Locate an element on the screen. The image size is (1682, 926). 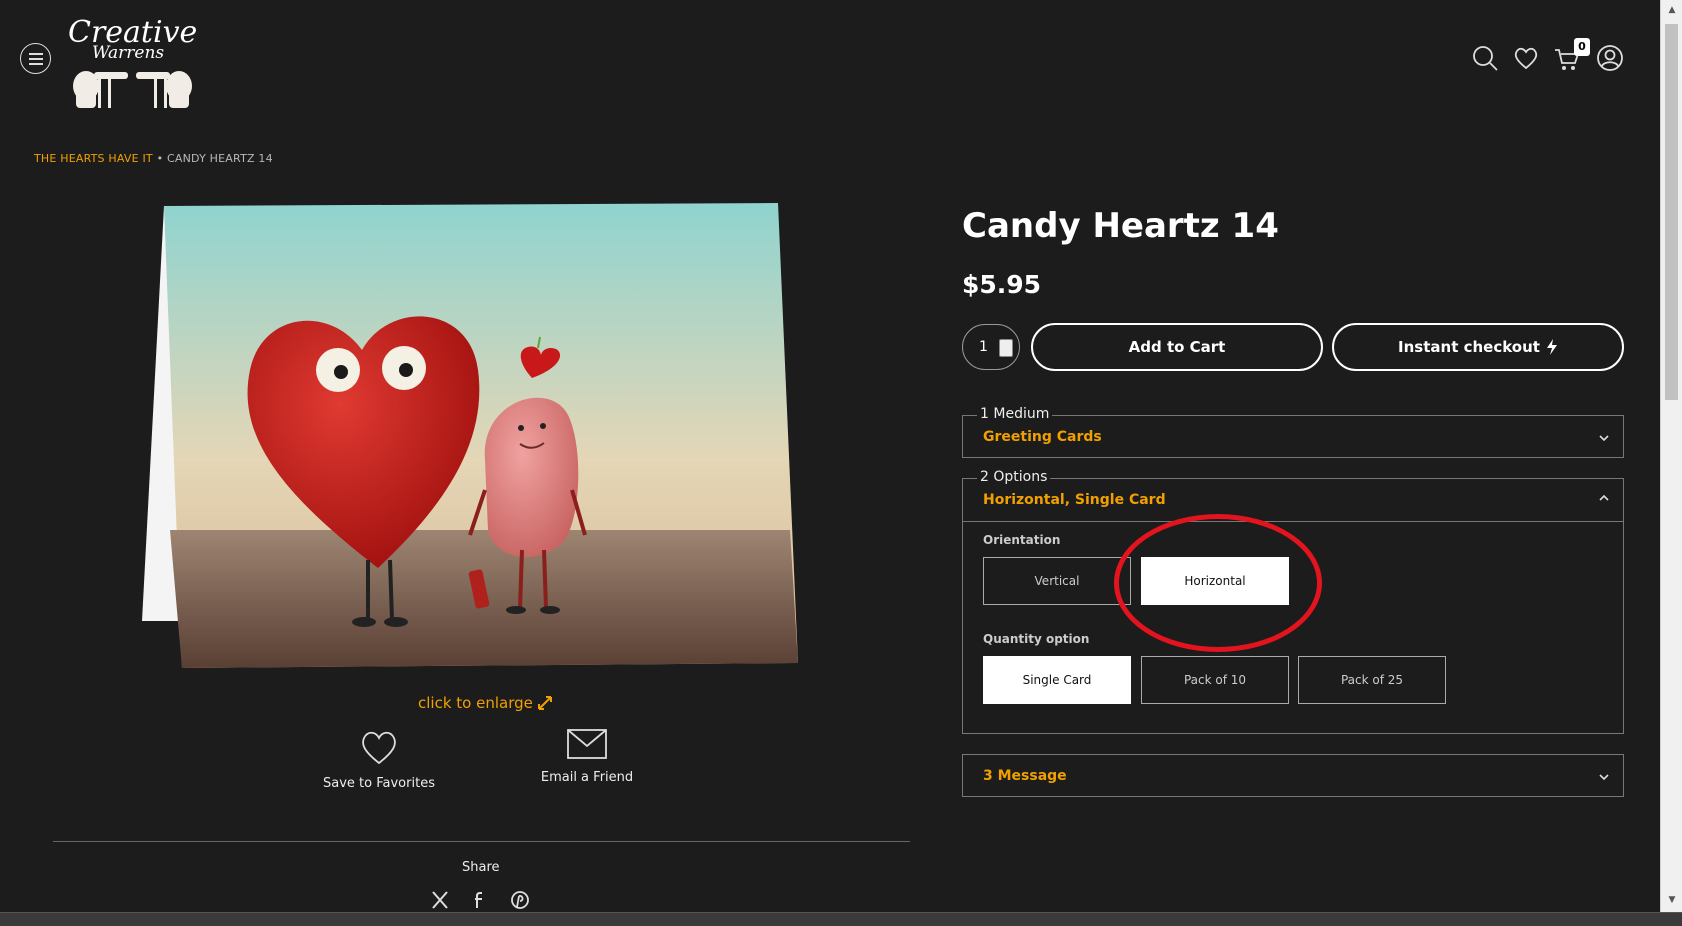
breadcrumb-parent-link: THE HEARTS HAVE IT is located at coordinates (93, 158).